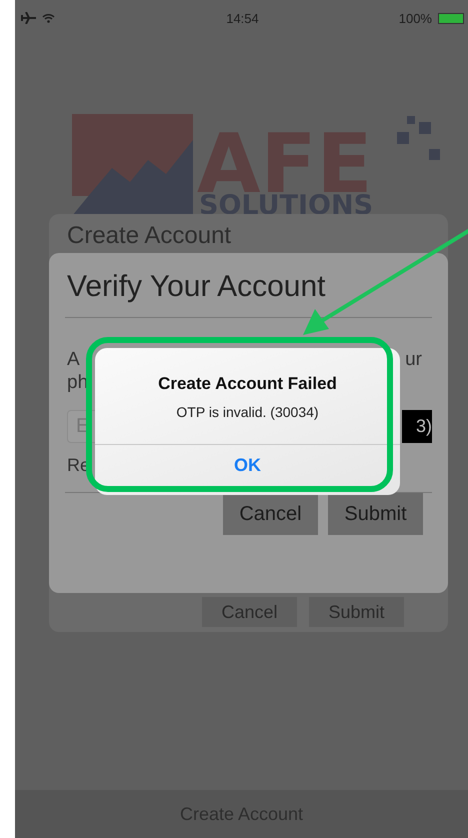 The height and width of the screenshot is (838, 468). I want to click on wifi-icon, so click(48, 18).